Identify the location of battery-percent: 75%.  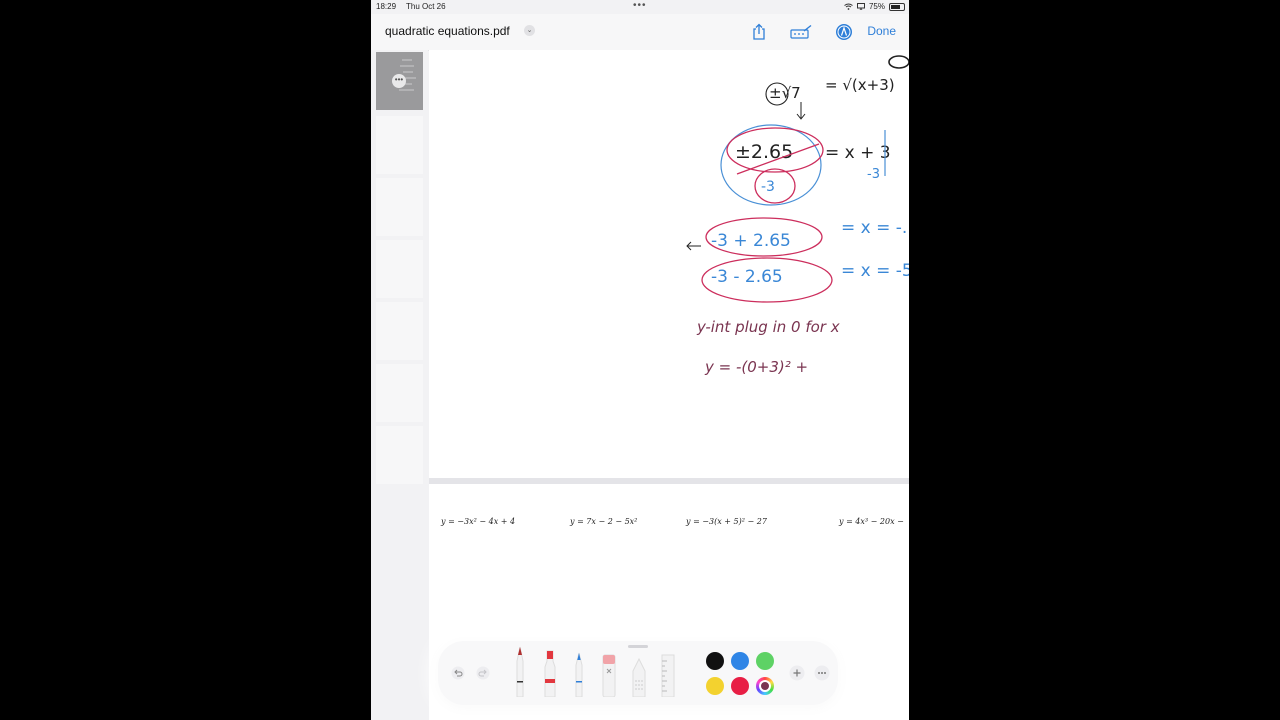
(876, 6).